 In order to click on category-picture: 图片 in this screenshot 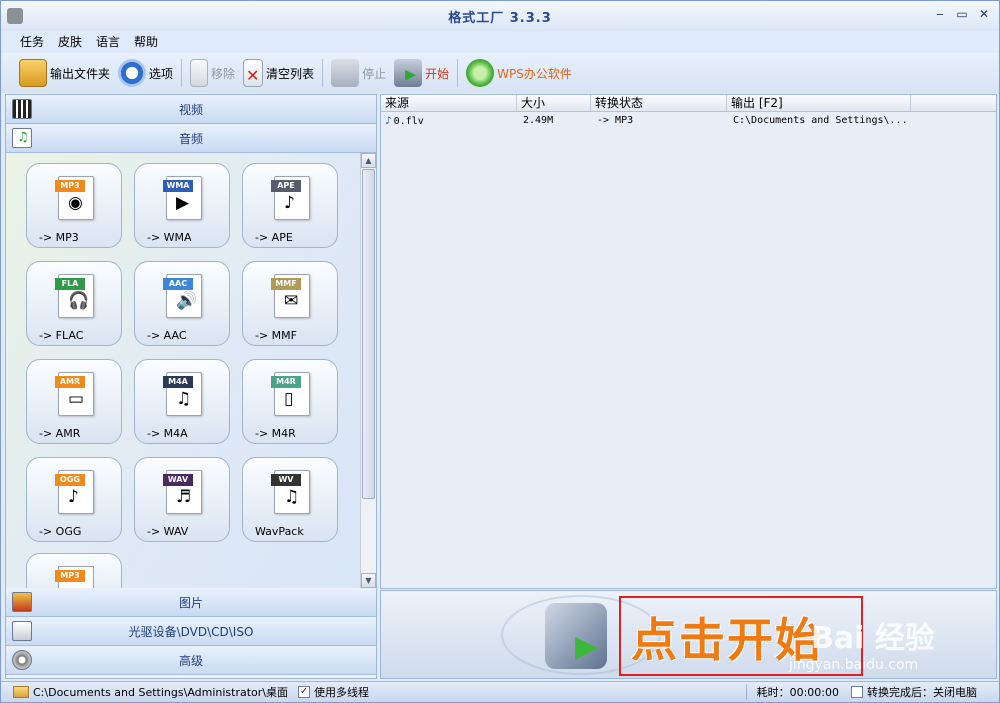, I will do `click(191, 602)`.